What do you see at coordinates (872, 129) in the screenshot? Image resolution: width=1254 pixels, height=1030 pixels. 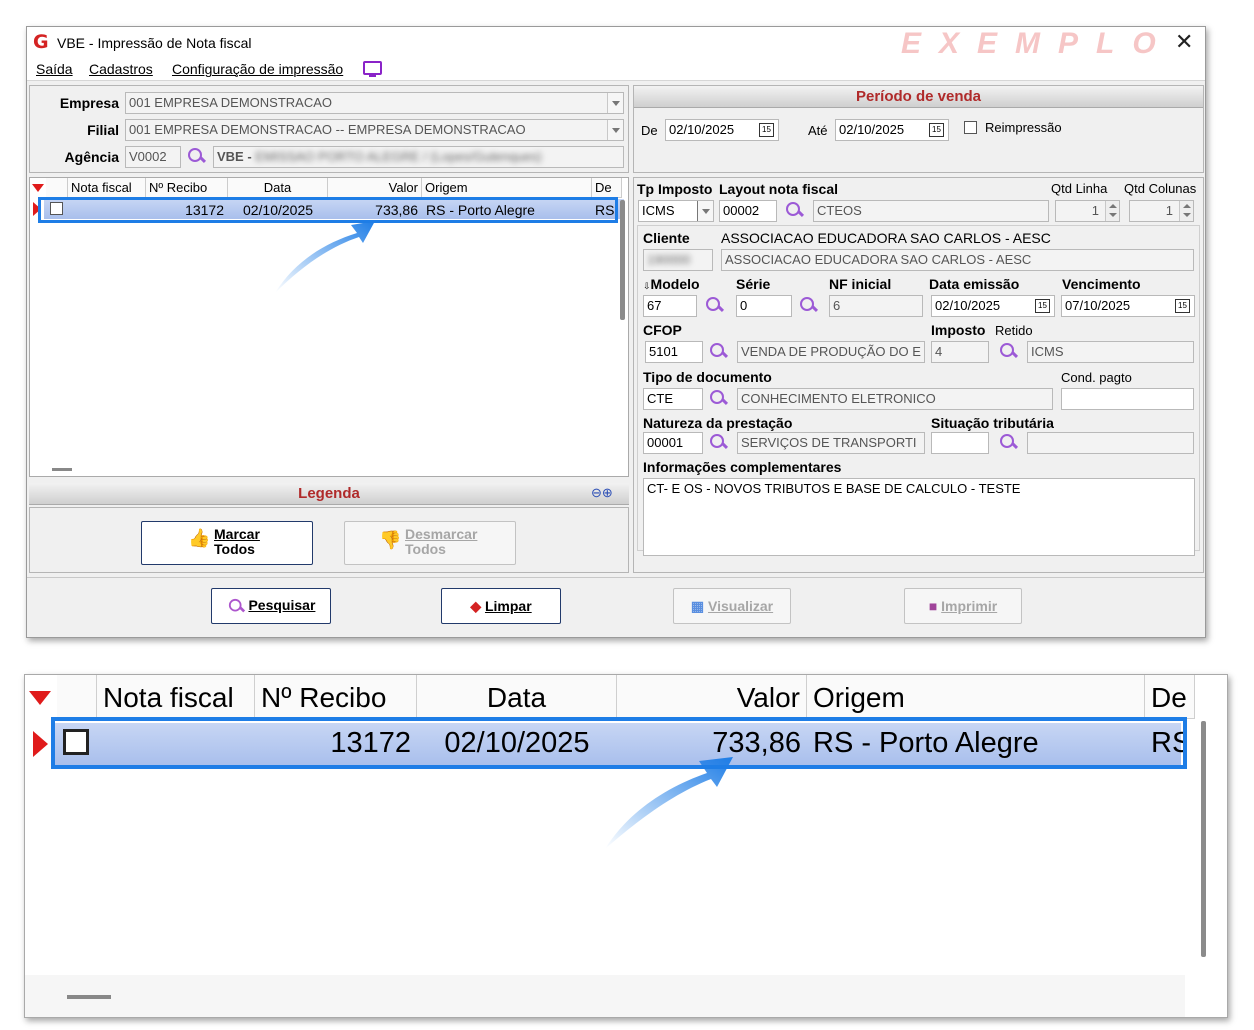 I see `ate-date-value: 02/10/2025` at bounding box center [872, 129].